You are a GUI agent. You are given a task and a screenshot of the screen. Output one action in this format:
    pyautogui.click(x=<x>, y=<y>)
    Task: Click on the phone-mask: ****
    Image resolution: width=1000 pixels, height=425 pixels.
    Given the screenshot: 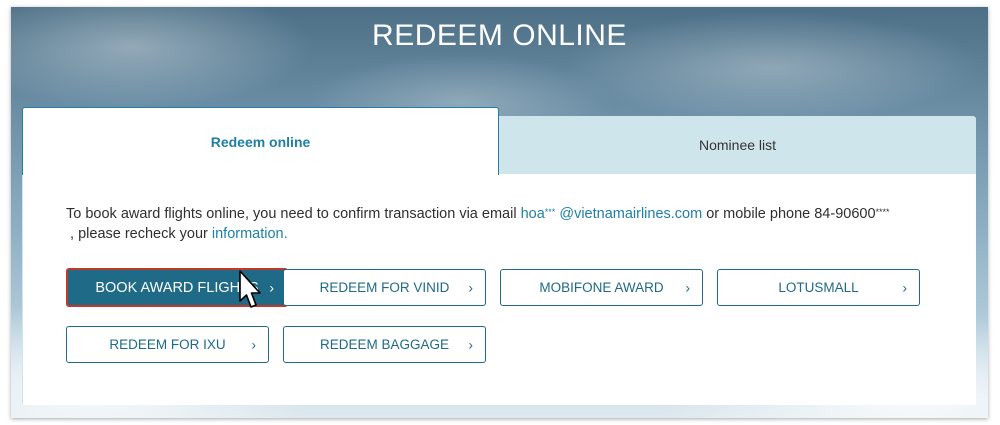 What is the action you would take?
    pyautogui.click(x=882, y=212)
    